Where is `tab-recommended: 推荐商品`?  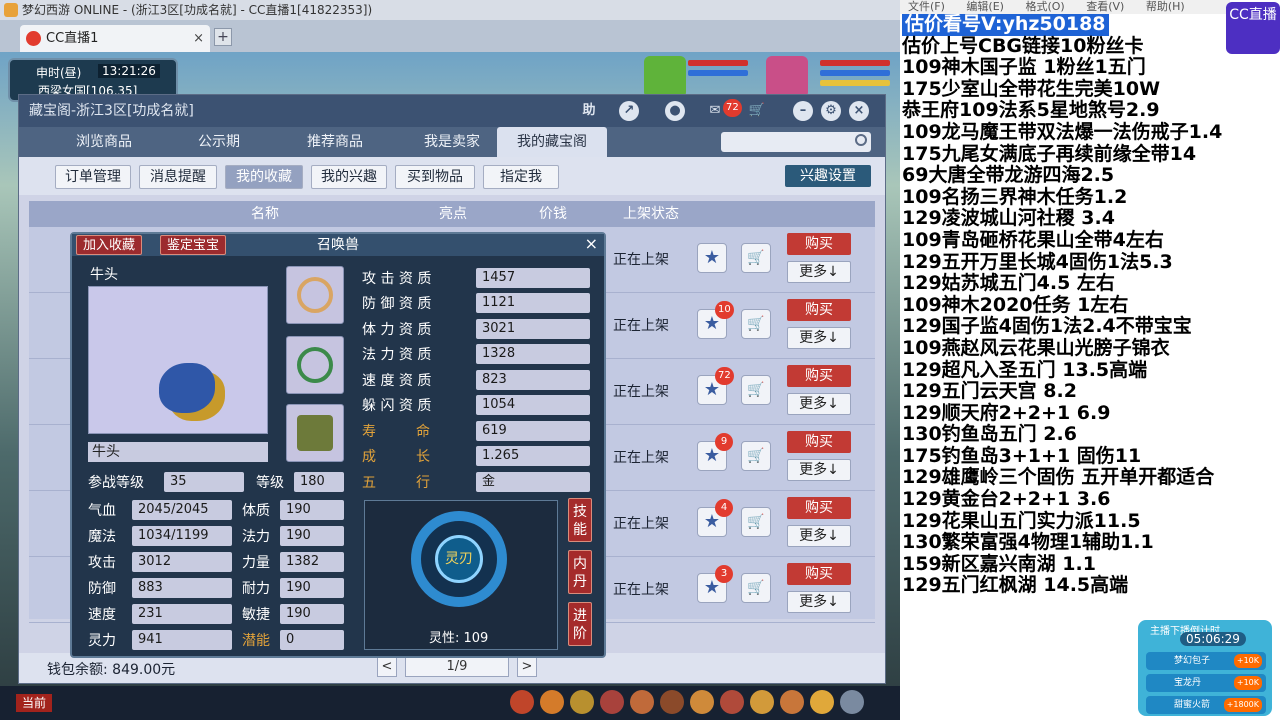
tab-recommended: 推荐商品 is located at coordinates (335, 142).